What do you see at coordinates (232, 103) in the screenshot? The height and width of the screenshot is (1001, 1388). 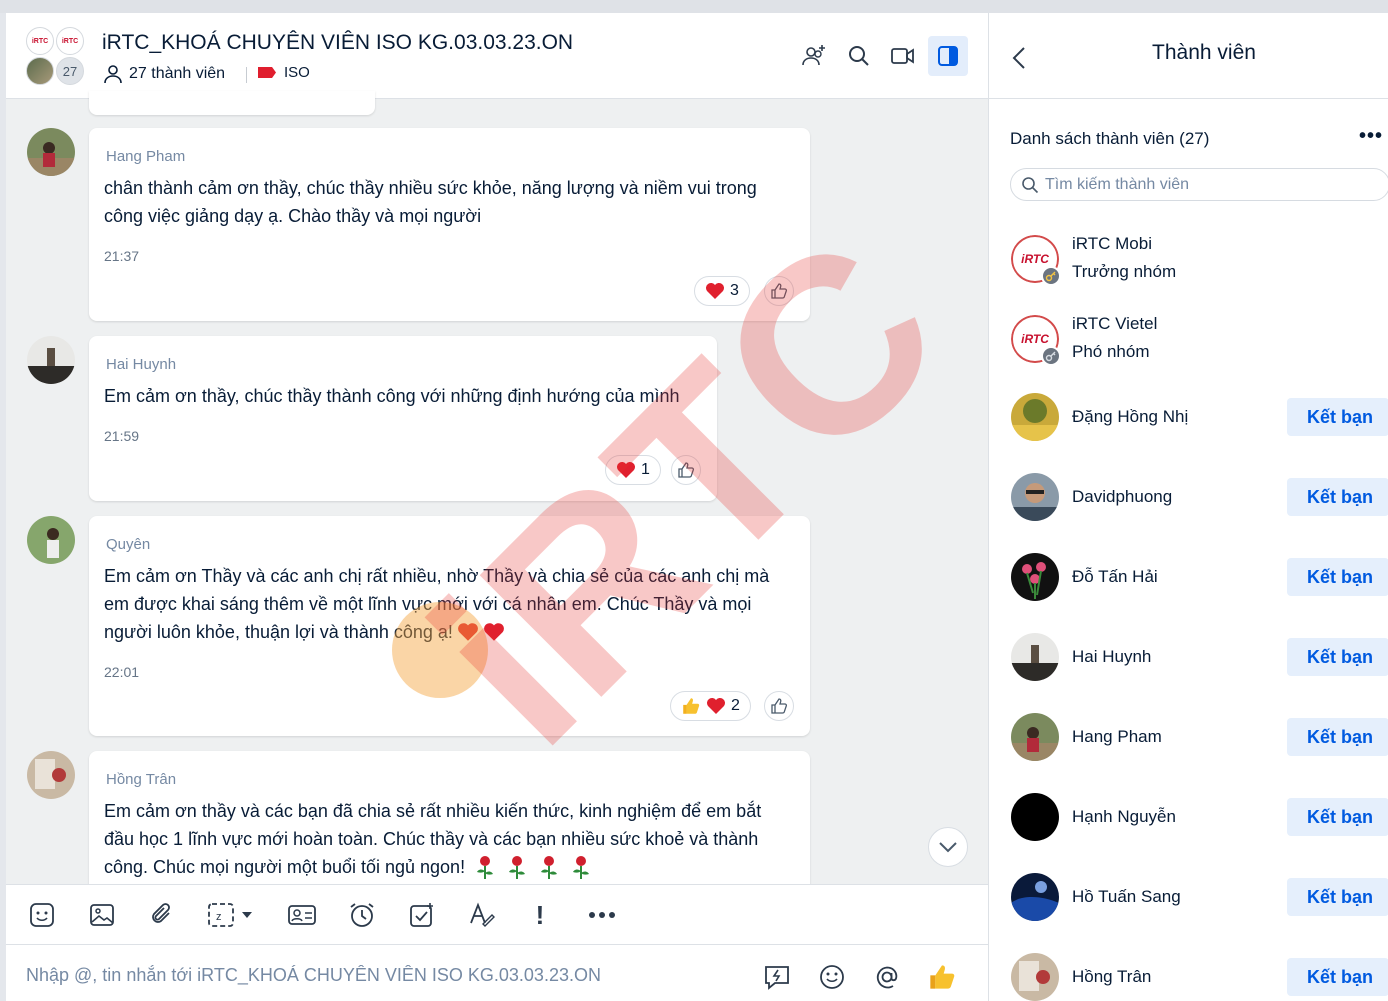 I see `previous-message-bubble` at bounding box center [232, 103].